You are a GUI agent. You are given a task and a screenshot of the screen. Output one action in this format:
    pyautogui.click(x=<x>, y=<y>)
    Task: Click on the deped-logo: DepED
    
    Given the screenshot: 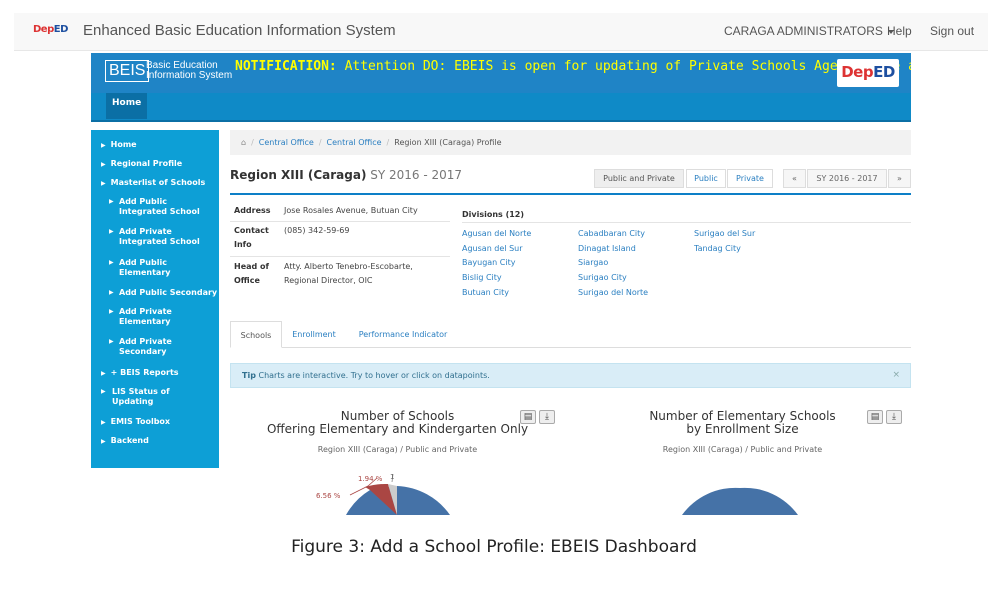 What is the action you would take?
    pyautogui.click(x=50, y=29)
    